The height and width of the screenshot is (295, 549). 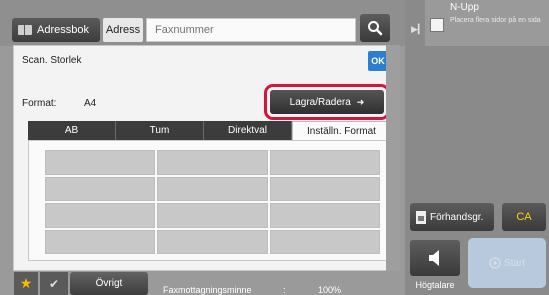 I want to click on speaker-label: Högtalare, so click(x=435, y=285).